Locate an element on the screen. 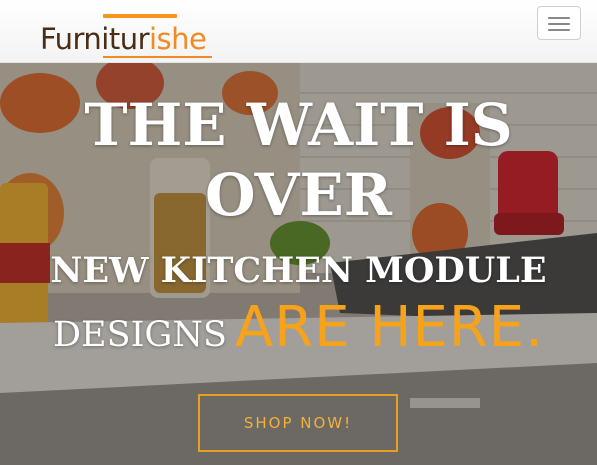  logo-underline is located at coordinates (157, 57).